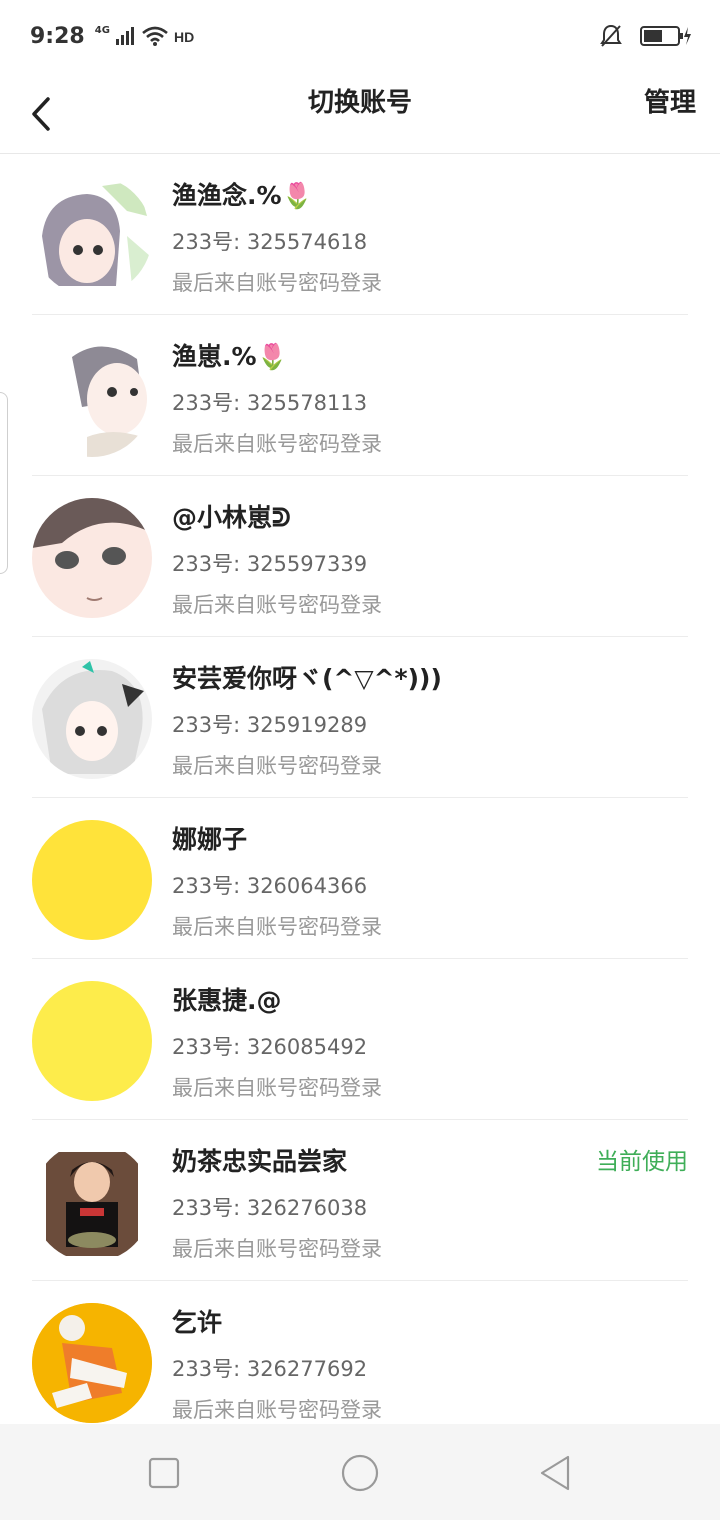  I want to click on recent-apps-button, so click(164, 1474).